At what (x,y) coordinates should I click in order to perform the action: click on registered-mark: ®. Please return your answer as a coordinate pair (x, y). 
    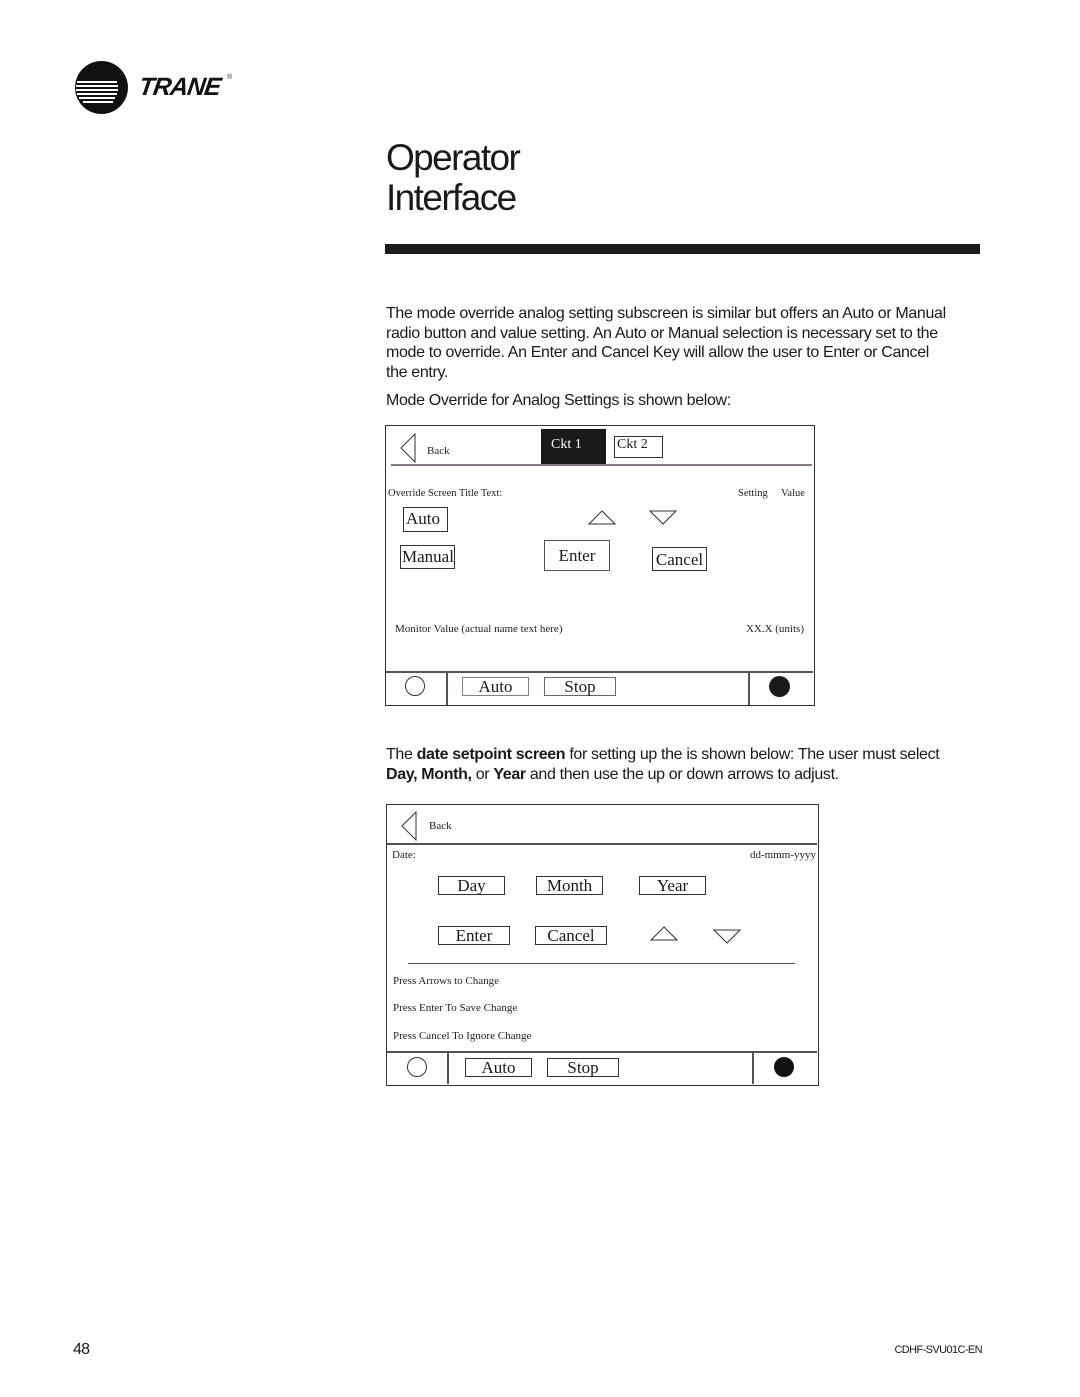
    Looking at the image, I should click on (230, 77).